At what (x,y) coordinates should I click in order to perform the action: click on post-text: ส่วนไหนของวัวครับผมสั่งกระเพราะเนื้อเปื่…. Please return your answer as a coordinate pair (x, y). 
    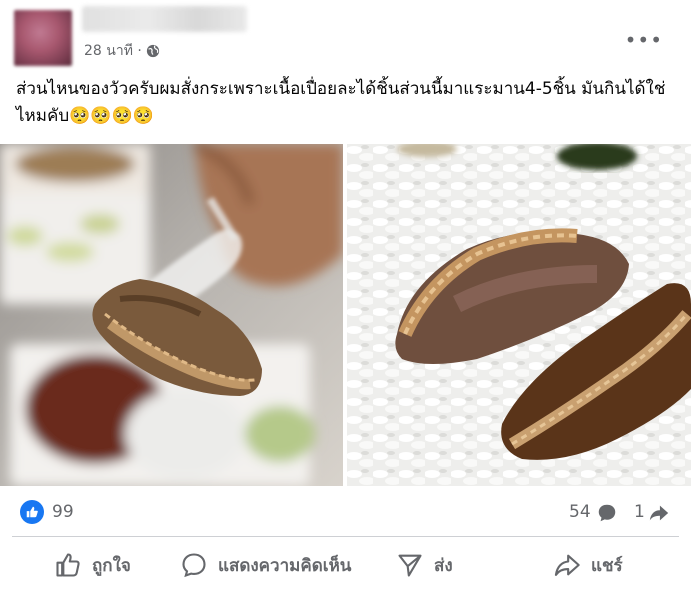
    Looking at the image, I should click on (341, 102).